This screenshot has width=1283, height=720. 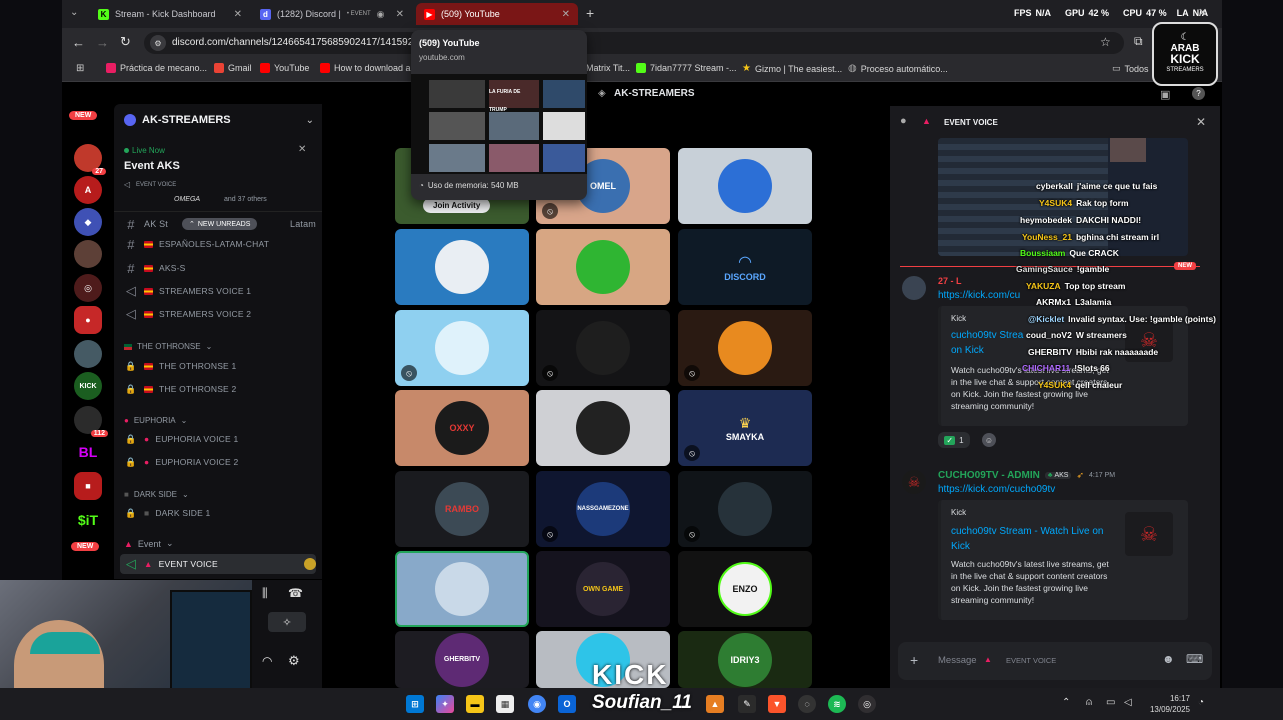 What do you see at coordinates (867, 704) in the screenshot?
I see `obs-icon: ◎` at bounding box center [867, 704].